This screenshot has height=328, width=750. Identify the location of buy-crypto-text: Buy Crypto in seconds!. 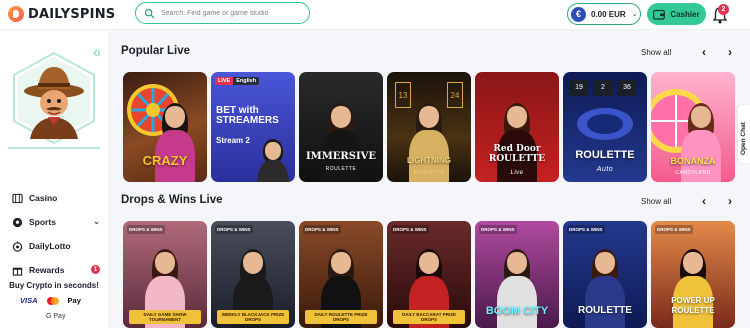
(54, 285).